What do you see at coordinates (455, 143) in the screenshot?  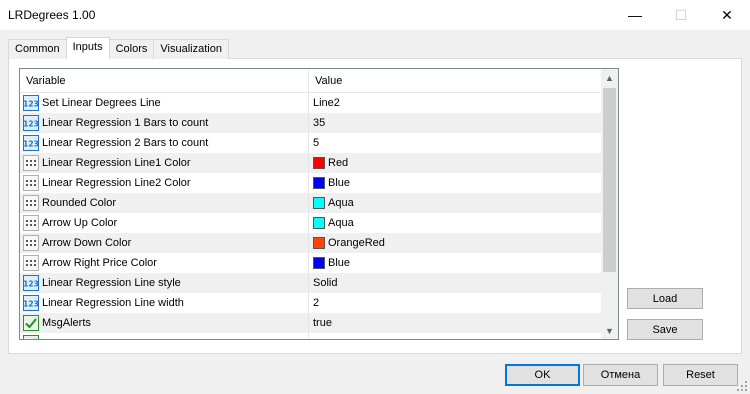 I see `value-cell: 5` at bounding box center [455, 143].